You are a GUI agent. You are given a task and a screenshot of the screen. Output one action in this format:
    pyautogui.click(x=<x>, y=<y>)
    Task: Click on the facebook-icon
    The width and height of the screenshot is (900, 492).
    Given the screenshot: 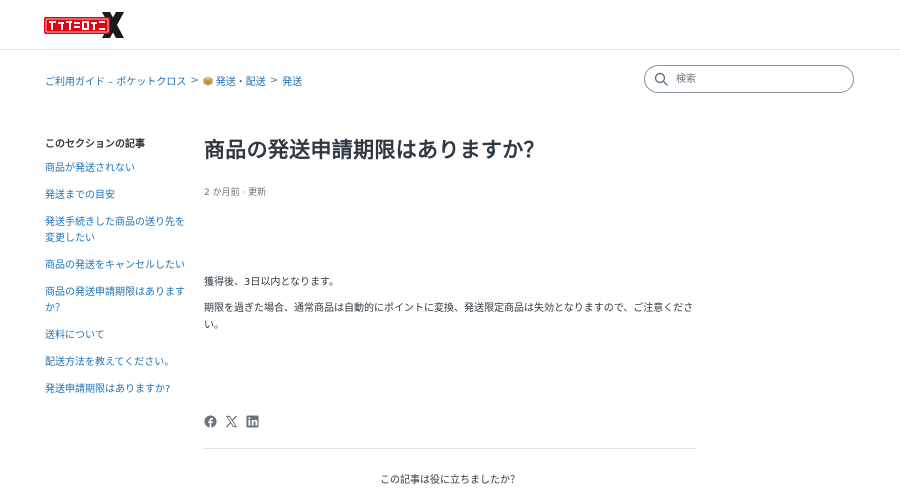 What is the action you would take?
    pyautogui.click(x=210, y=421)
    